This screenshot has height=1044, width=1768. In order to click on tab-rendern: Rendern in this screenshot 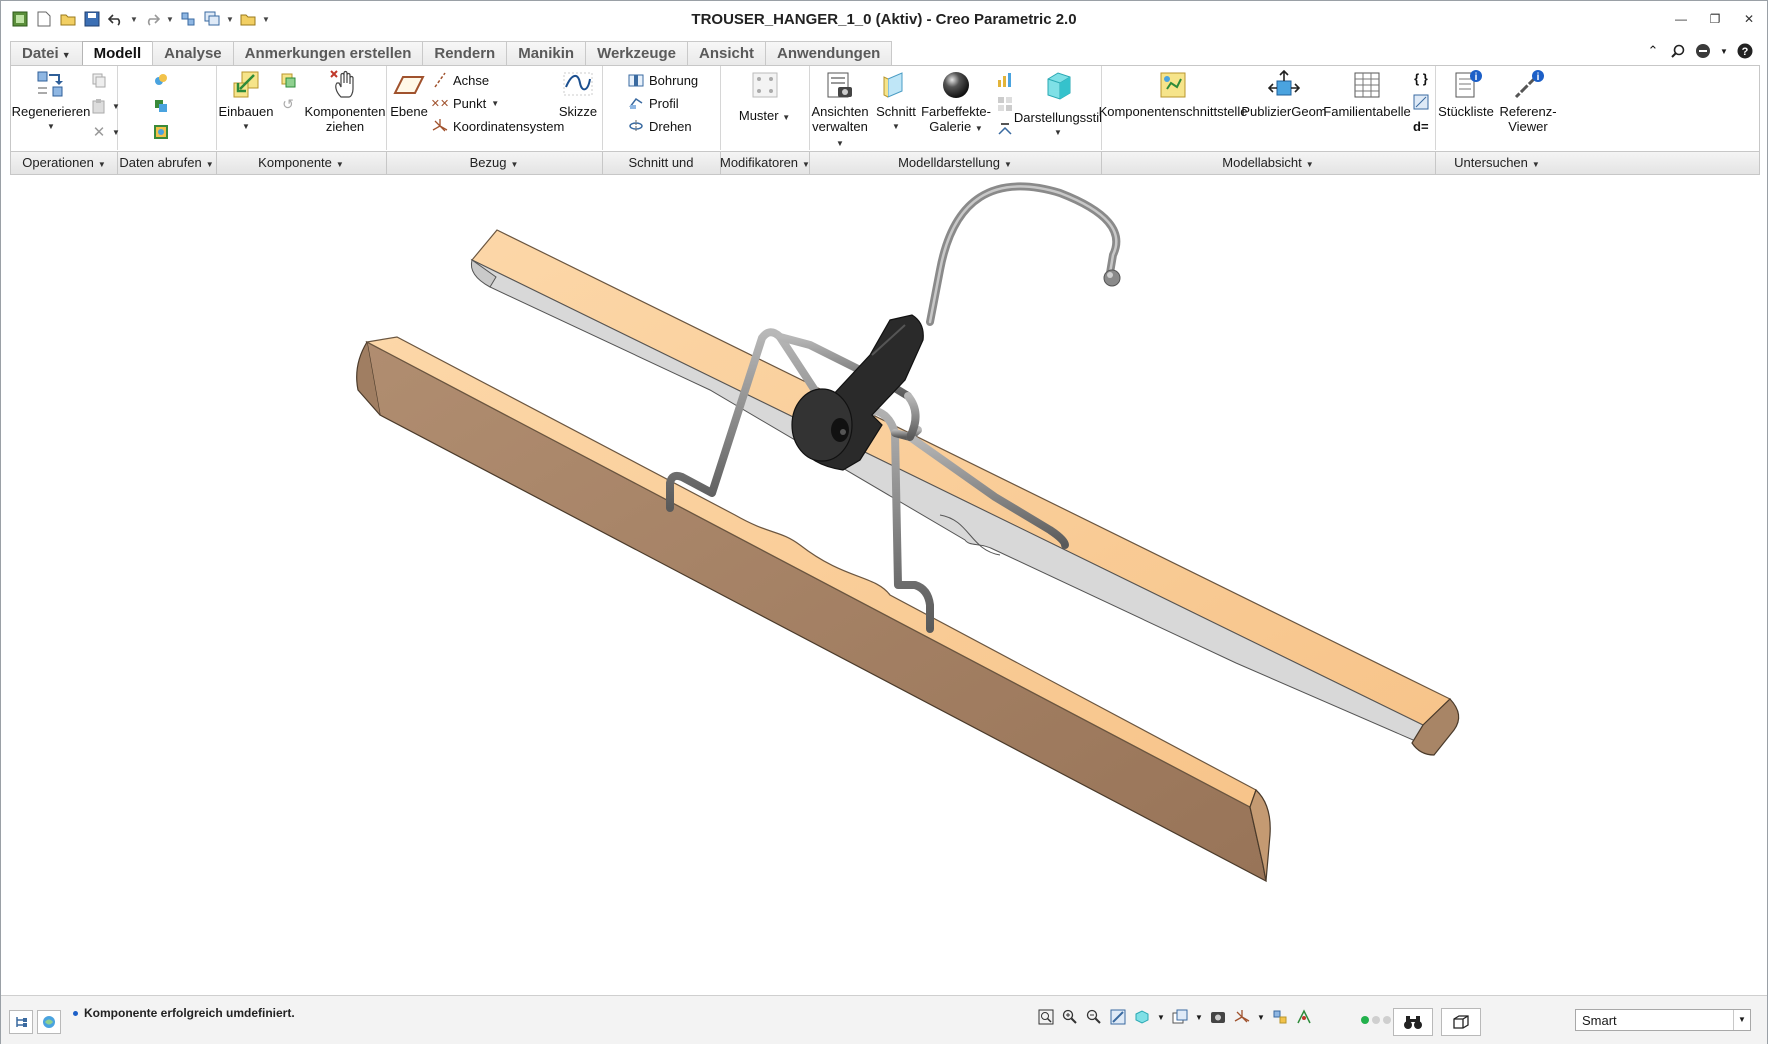, I will do `click(465, 53)`.